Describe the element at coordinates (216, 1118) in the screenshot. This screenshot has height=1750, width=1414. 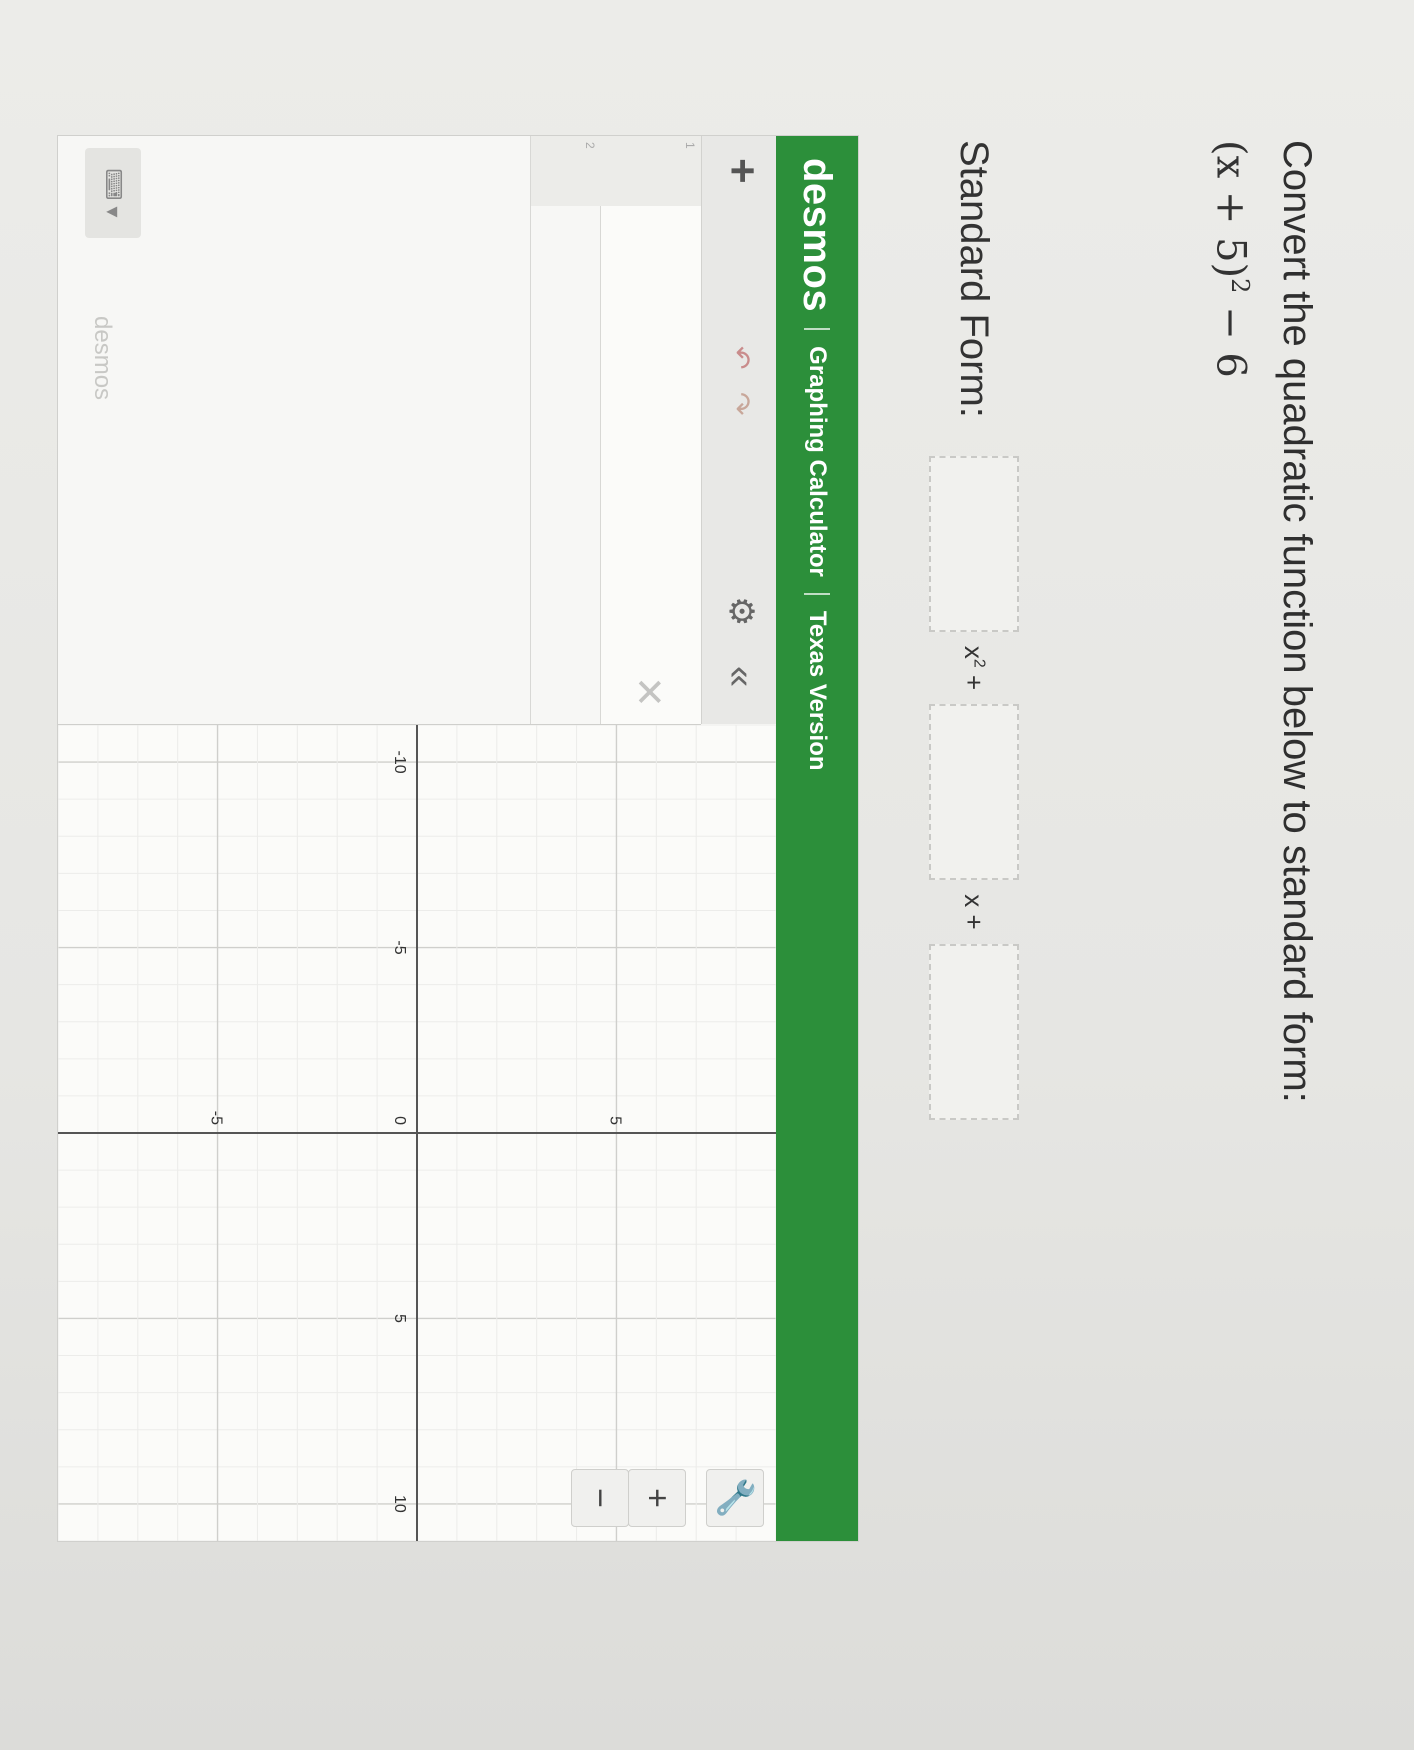
I see `y-tick-label: -5` at that location.